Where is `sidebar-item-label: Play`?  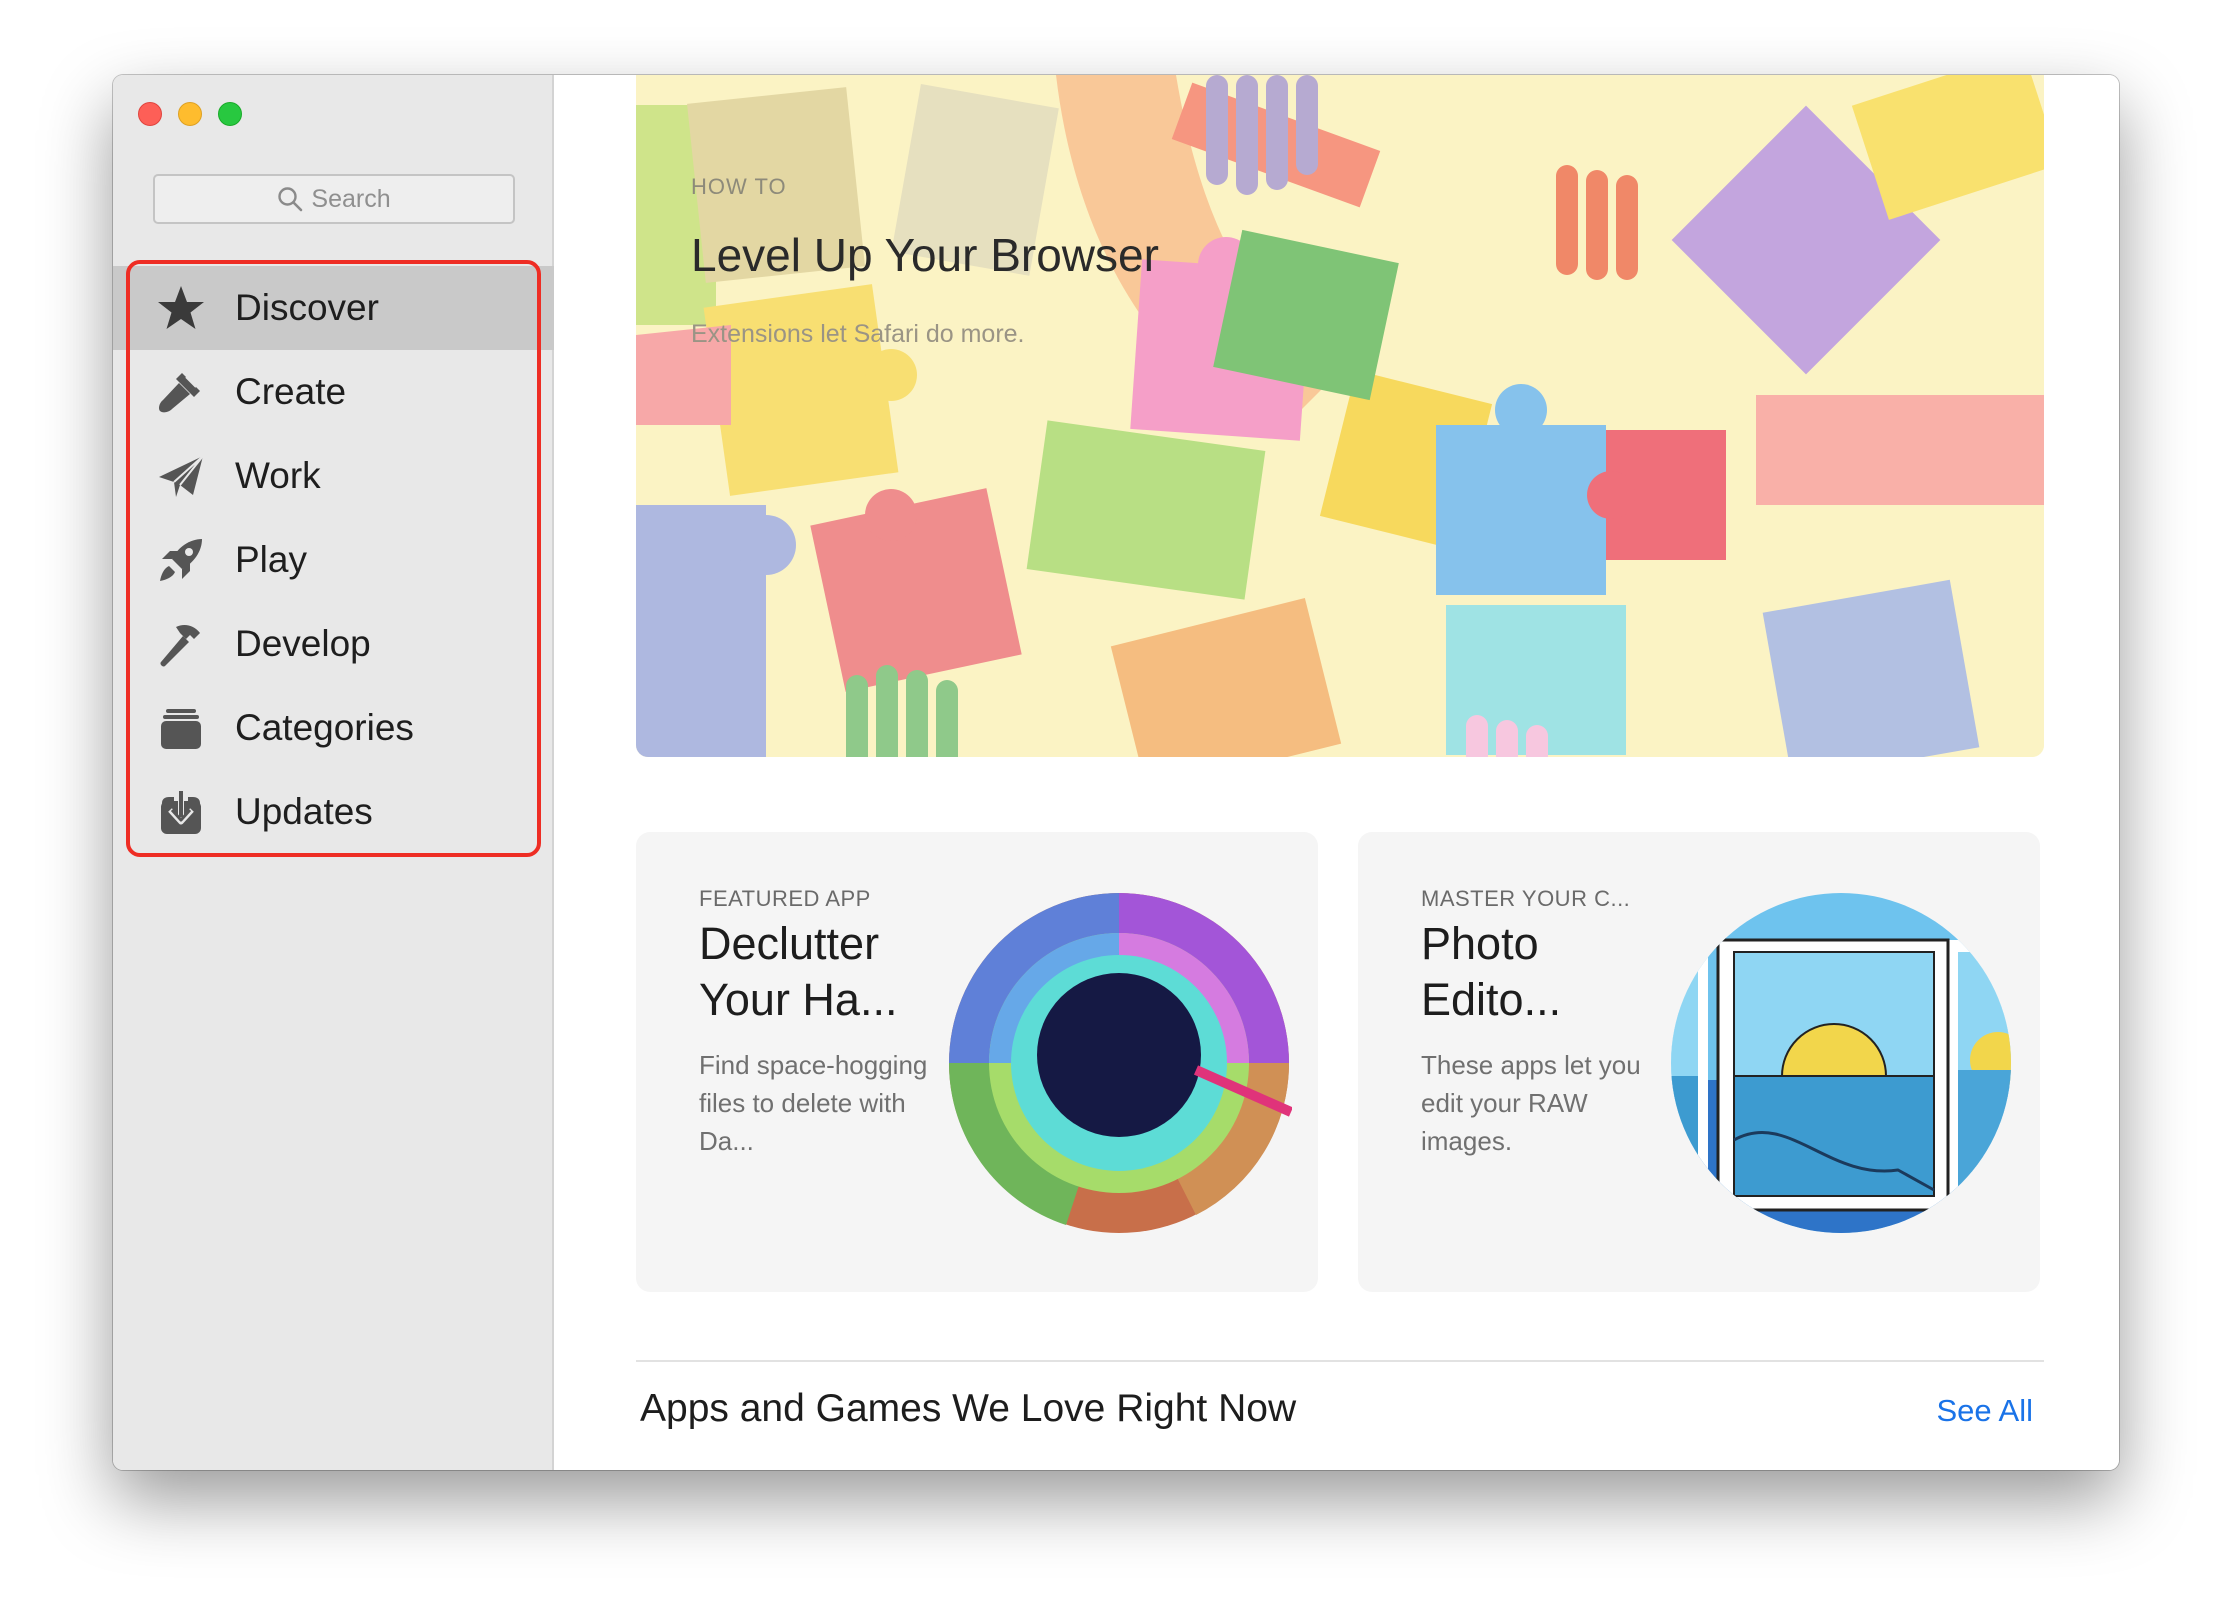 sidebar-item-label: Play is located at coordinates (271, 559).